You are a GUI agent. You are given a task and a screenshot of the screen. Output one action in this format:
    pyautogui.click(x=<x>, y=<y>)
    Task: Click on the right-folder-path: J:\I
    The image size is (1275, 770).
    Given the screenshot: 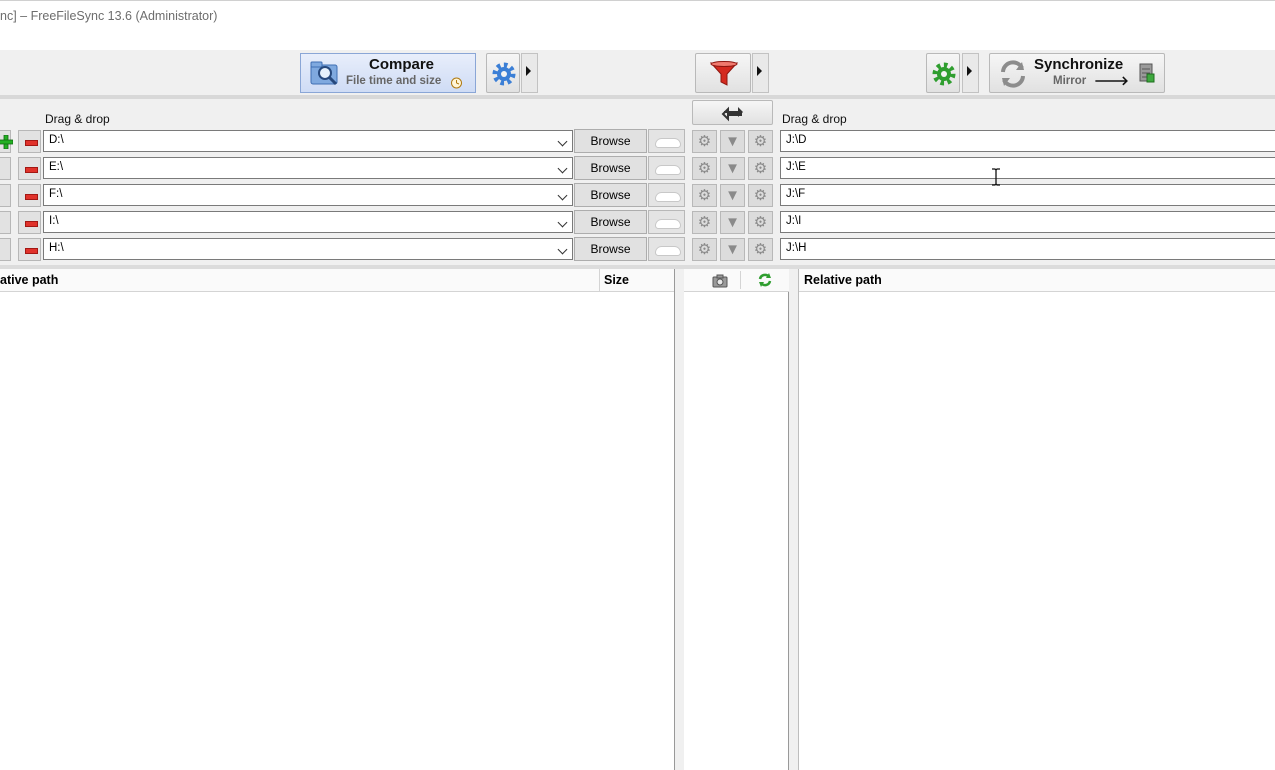 What is the action you would take?
    pyautogui.click(x=794, y=221)
    